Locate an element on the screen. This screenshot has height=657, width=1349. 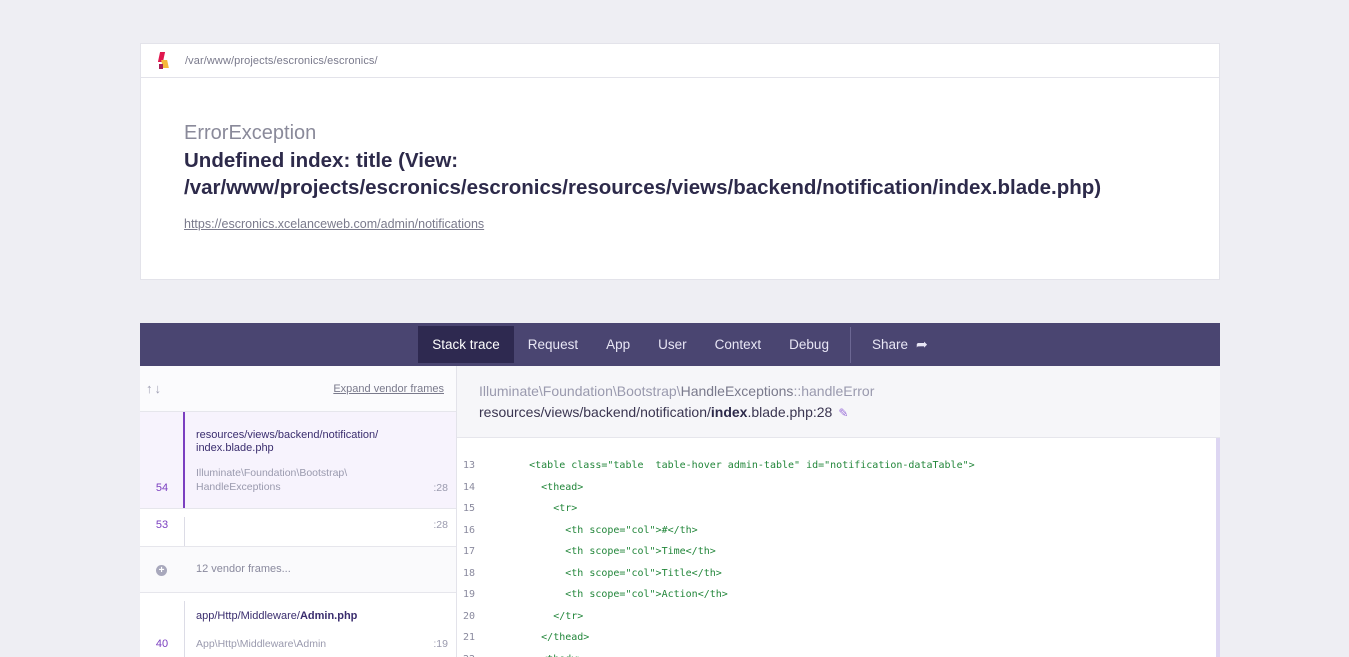
frame-number: 53 is located at coordinates (162, 525).